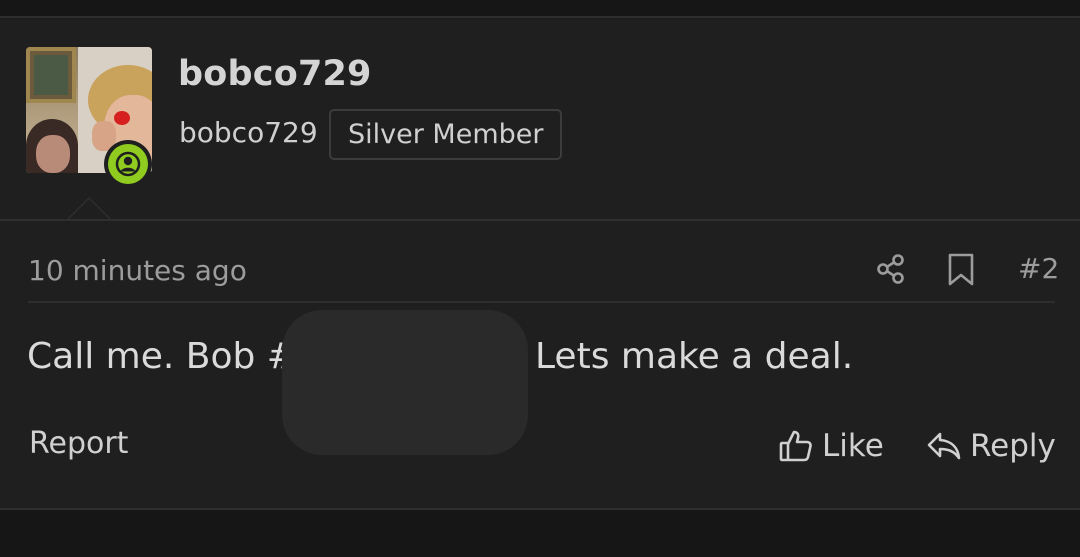 This screenshot has width=1080, height=557. Describe the element at coordinates (540, 9) in the screenshot. I see `previous-post-edge` at that location.